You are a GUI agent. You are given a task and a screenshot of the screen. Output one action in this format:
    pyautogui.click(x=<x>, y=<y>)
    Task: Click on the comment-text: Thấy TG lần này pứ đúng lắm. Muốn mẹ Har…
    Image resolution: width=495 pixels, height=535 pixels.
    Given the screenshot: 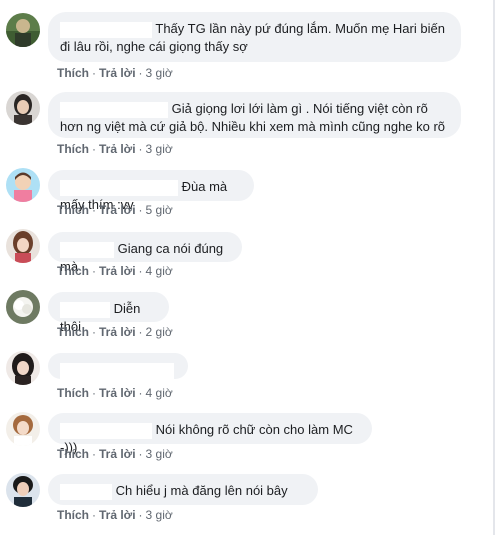 What is the action you would take?
    pyautogui.click(x=300, y=28)
    